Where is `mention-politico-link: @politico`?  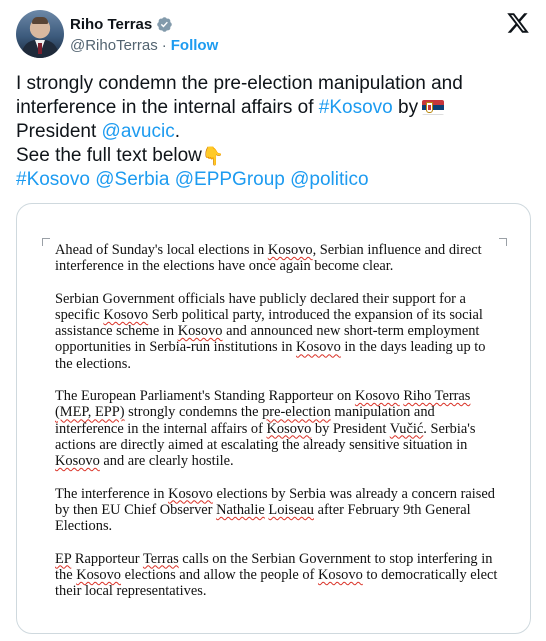 mention-politico-link: @politico is located at coordinates (329, 179).